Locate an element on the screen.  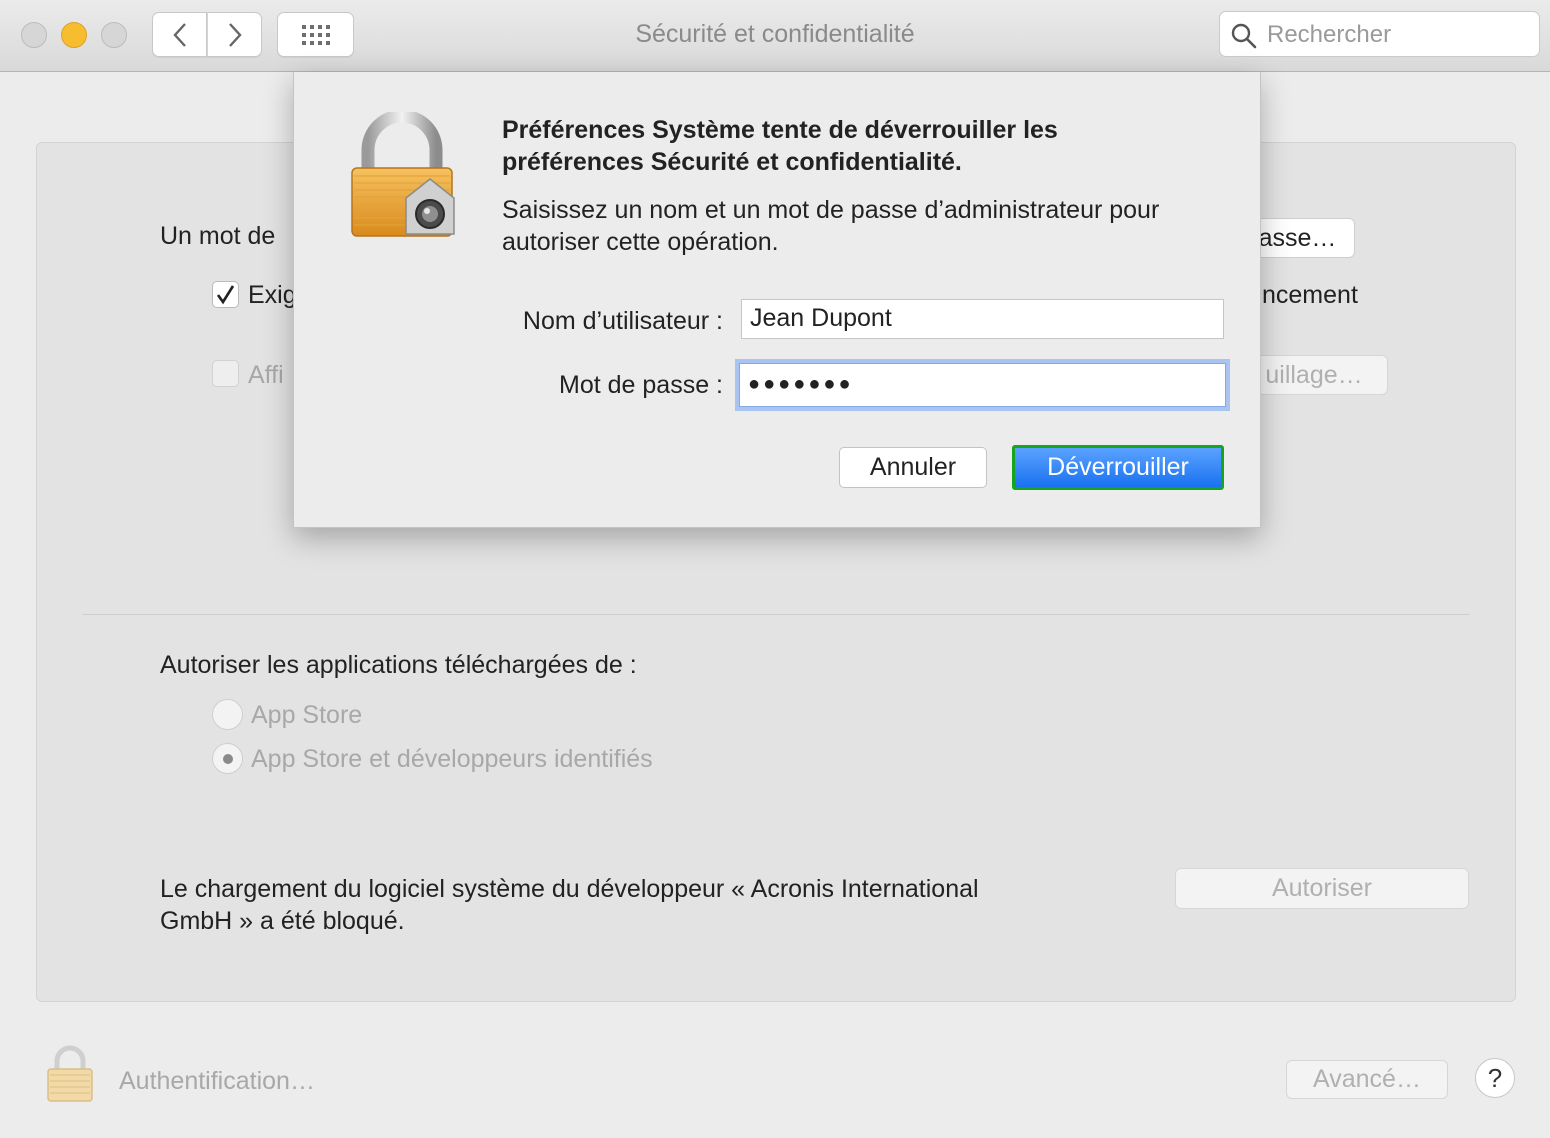
show-message-checkbox is located at coordinates (225, 373).